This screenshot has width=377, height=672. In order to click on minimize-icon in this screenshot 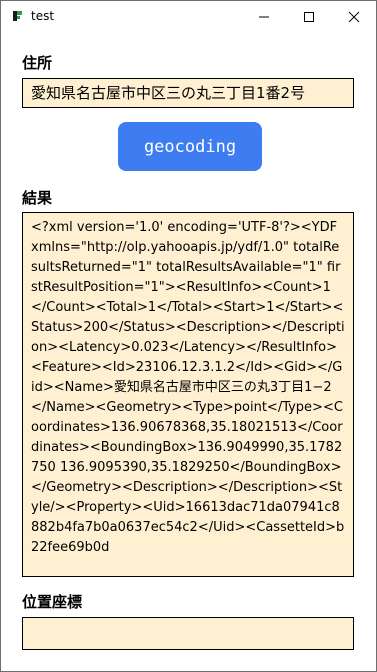, I will do `click(264, 16)`.